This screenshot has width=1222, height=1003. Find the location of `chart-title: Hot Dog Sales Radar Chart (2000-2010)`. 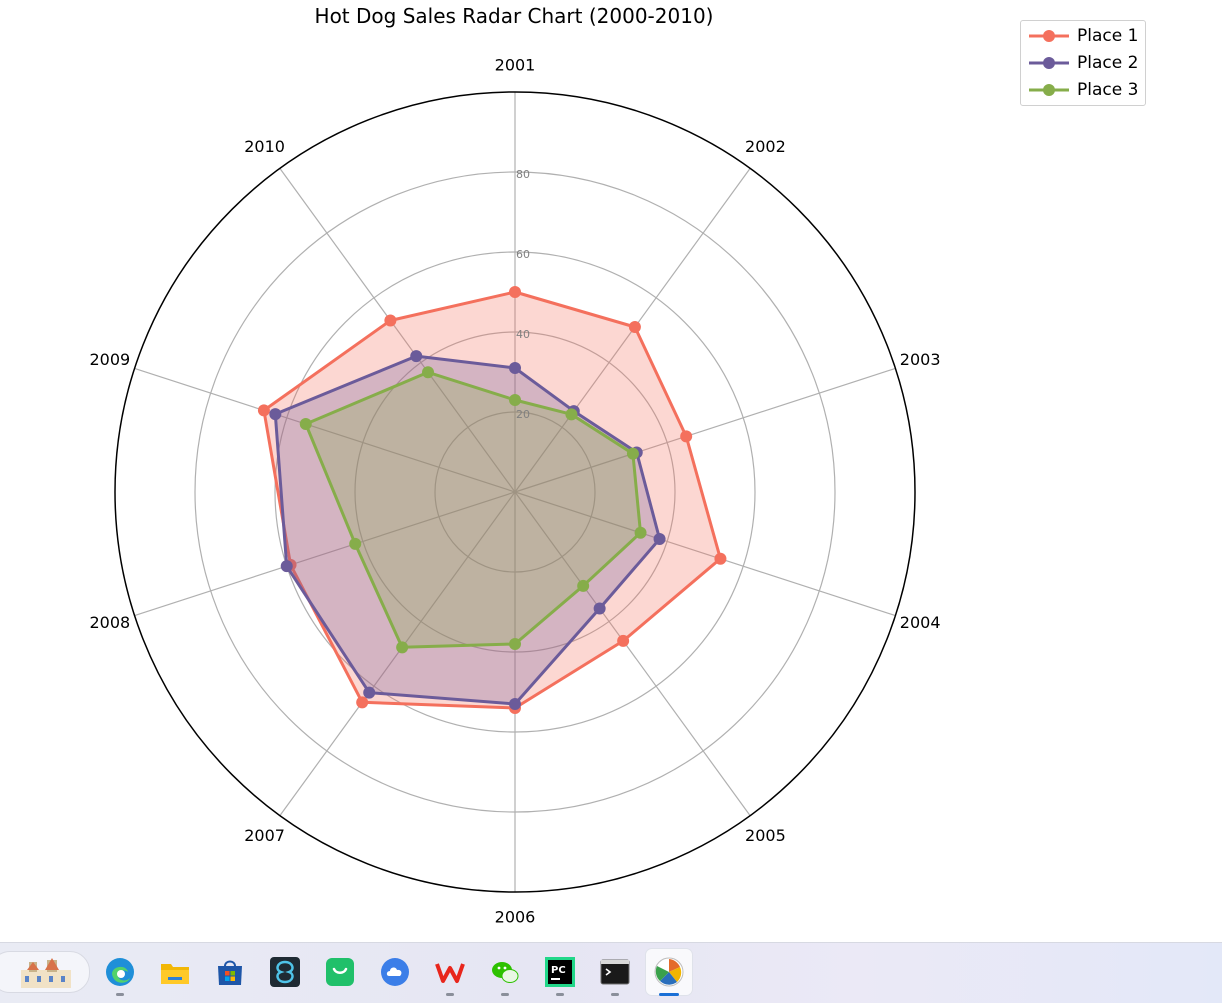

chart-title: Hot Dog Sales Radar Chart (2000-2010) is located at coordinates (514, 16).